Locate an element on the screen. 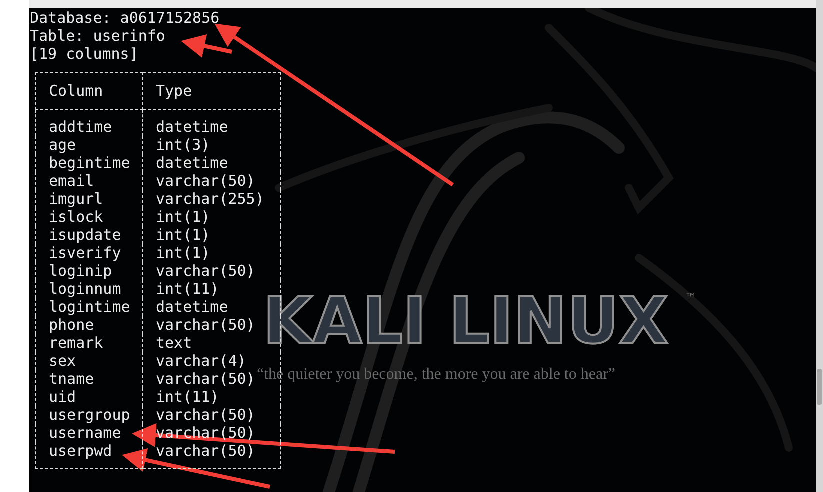 The height and width of the screenshot is (492, 823). column-count: [19 columns] is located at coordinates (84, 54).